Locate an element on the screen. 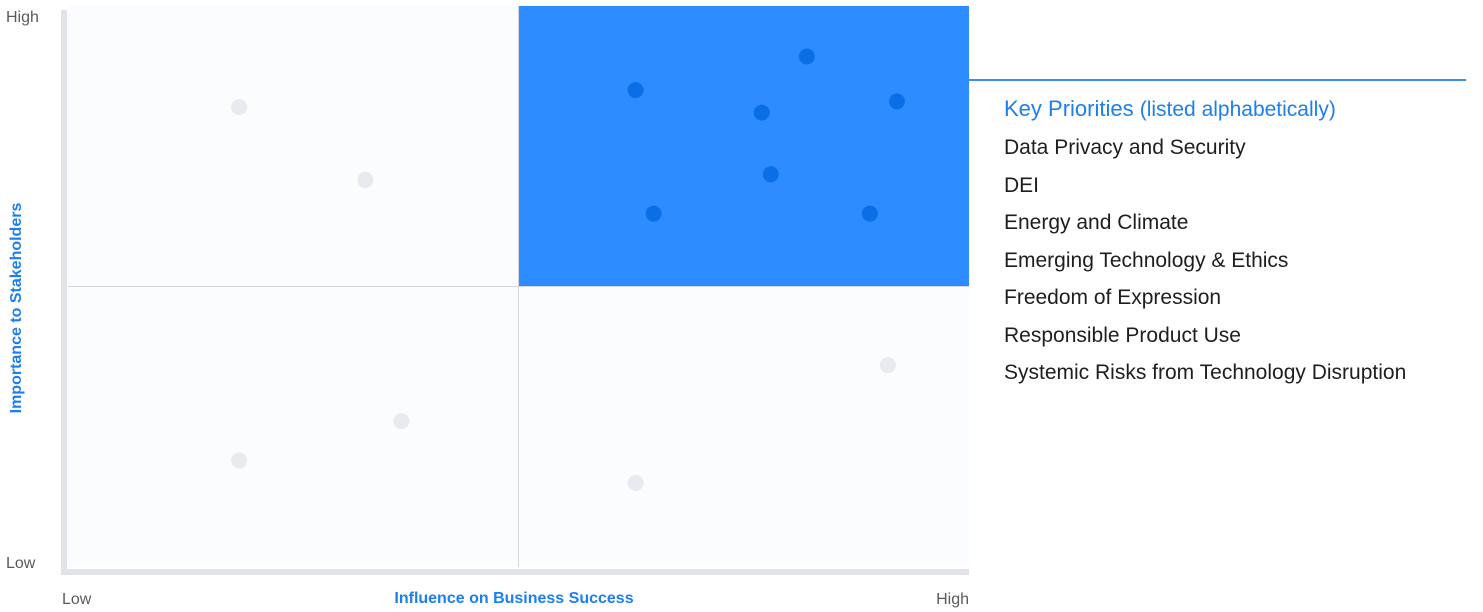 The width and height of the screenshot is (1483, 612). x-tick-high: High is located at coordinates (952, 599).